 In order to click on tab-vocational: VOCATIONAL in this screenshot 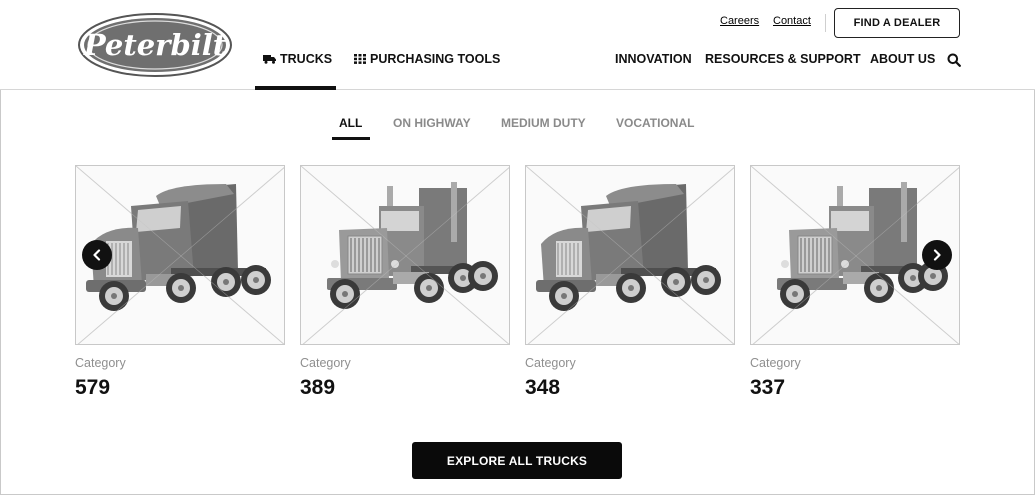, I will do `click(655, 123)`.